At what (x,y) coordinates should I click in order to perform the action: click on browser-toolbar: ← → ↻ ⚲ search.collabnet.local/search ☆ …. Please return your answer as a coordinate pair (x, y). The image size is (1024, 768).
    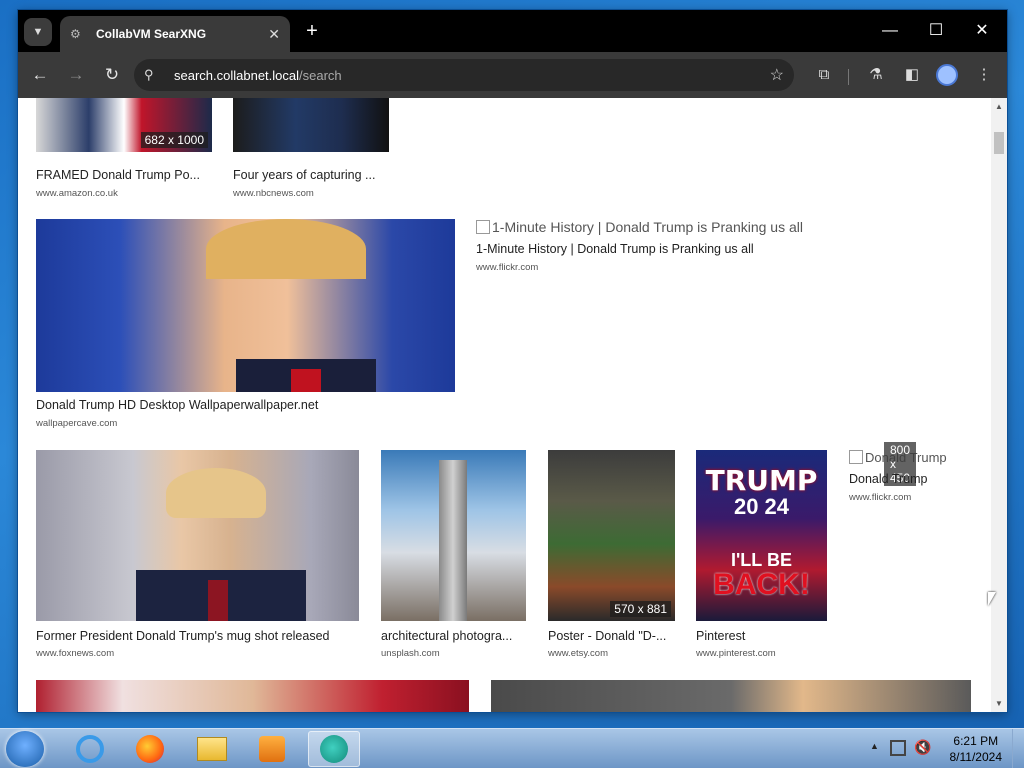
    Looking at the image, I should click on (512, 75).